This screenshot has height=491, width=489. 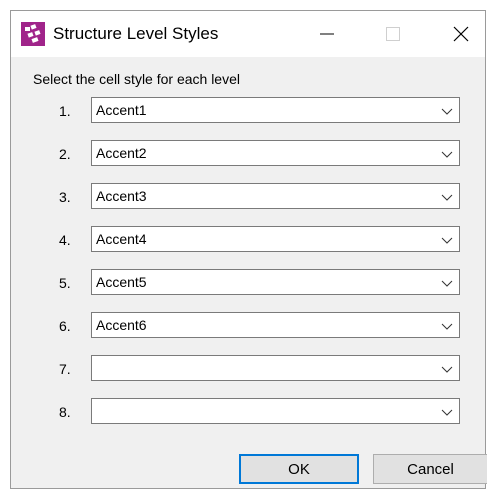 What do you see at coordinates (275, 368) in the screenshot?
I see `level-7-style-select` at bounding box center [275, 368].